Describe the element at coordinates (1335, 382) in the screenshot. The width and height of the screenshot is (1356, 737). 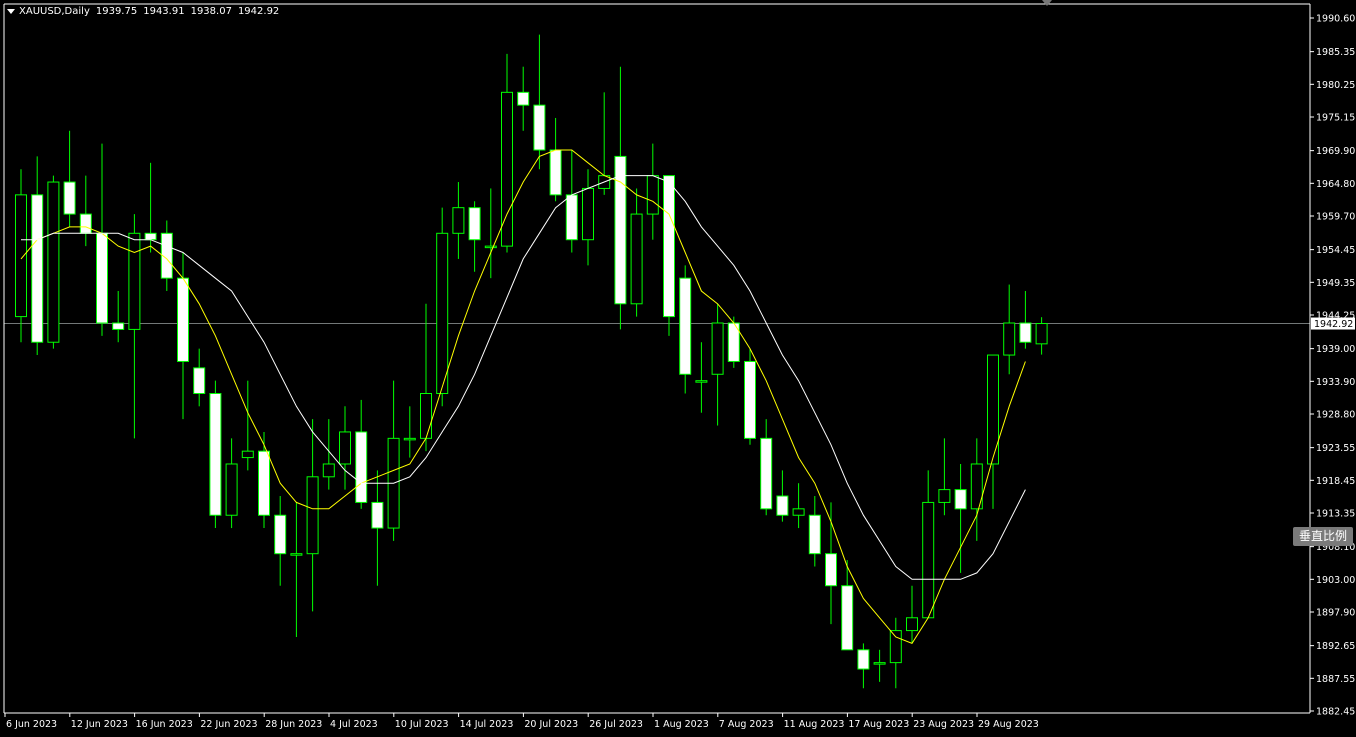
I see `y-tick-label: 1933.90` at that location.